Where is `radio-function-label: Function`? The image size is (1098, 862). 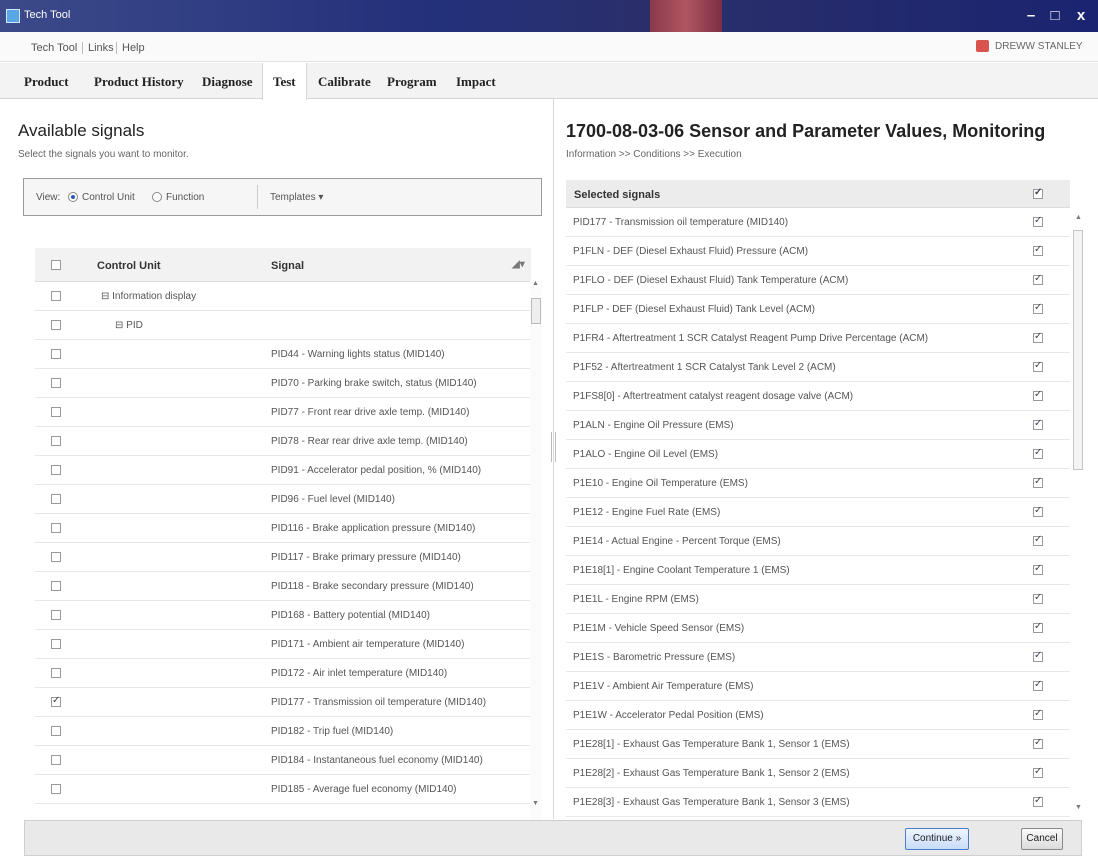
radio-function-label: Function is located at coordinates (185, 197).